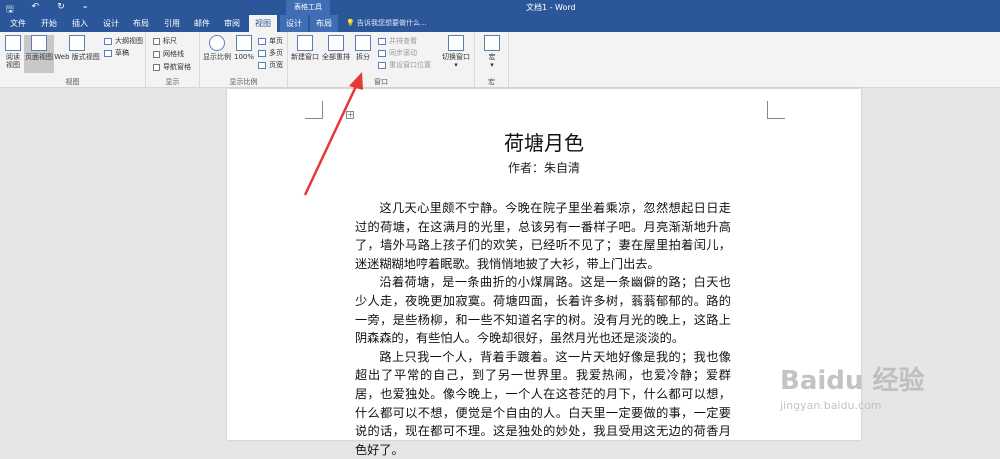 This screenshot has height=459, width=1000. What do you see at coordinates (232, 23) in the screenshot?
I see `tab-review: 审阅` at bounding box center [232, 23].